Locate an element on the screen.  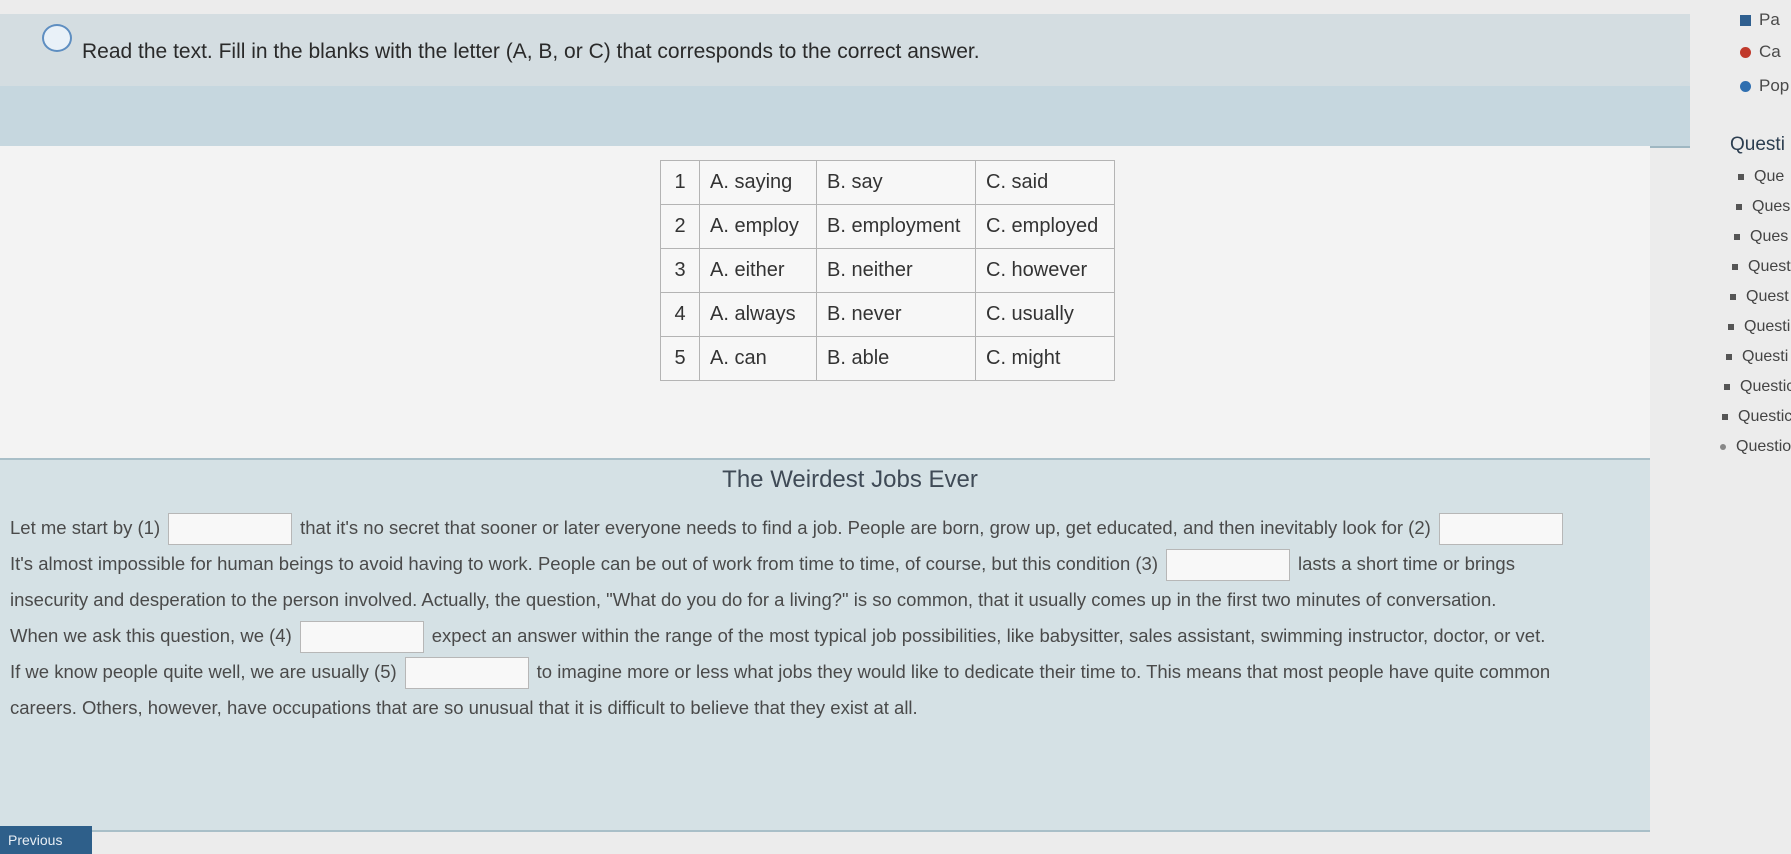
option-a: A. either is located at coordinates (758, 270).